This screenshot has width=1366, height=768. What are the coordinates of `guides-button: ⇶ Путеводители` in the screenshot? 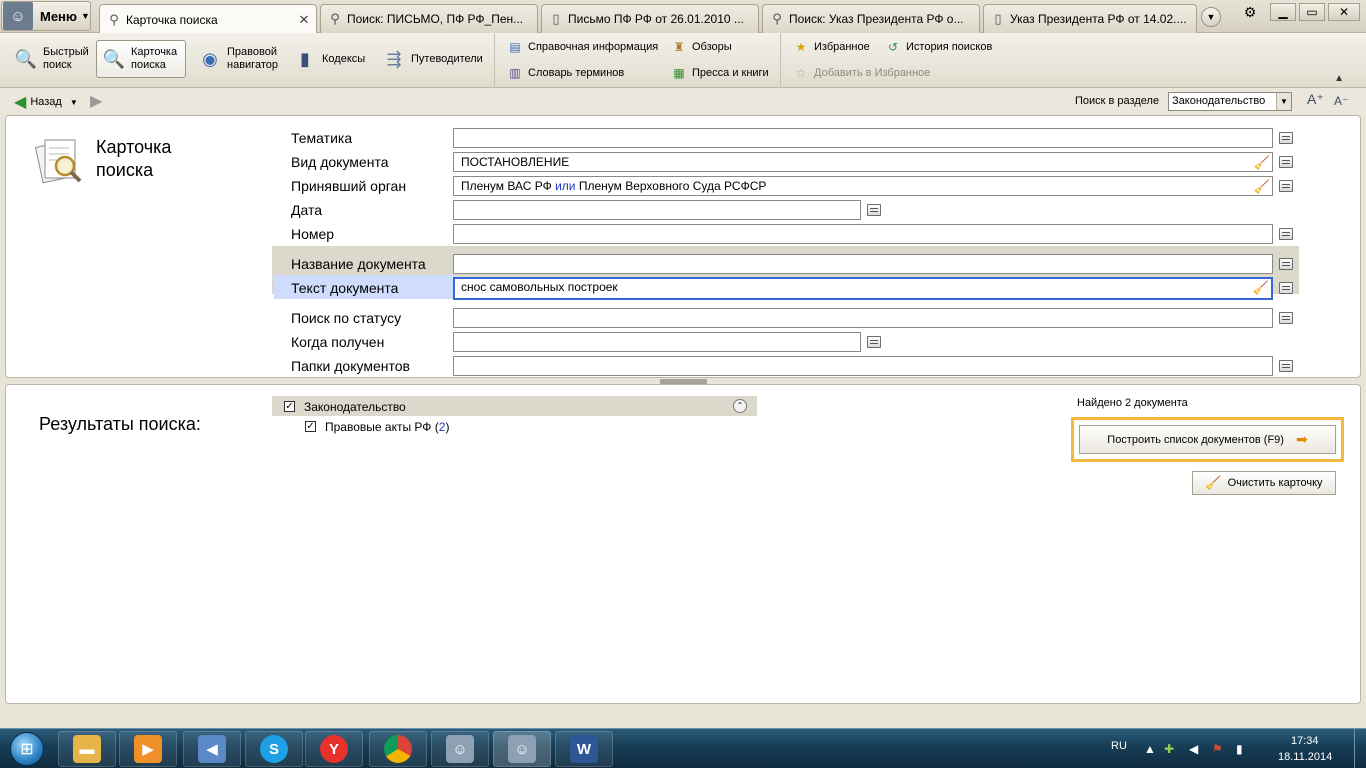 It's located at (432, 59).